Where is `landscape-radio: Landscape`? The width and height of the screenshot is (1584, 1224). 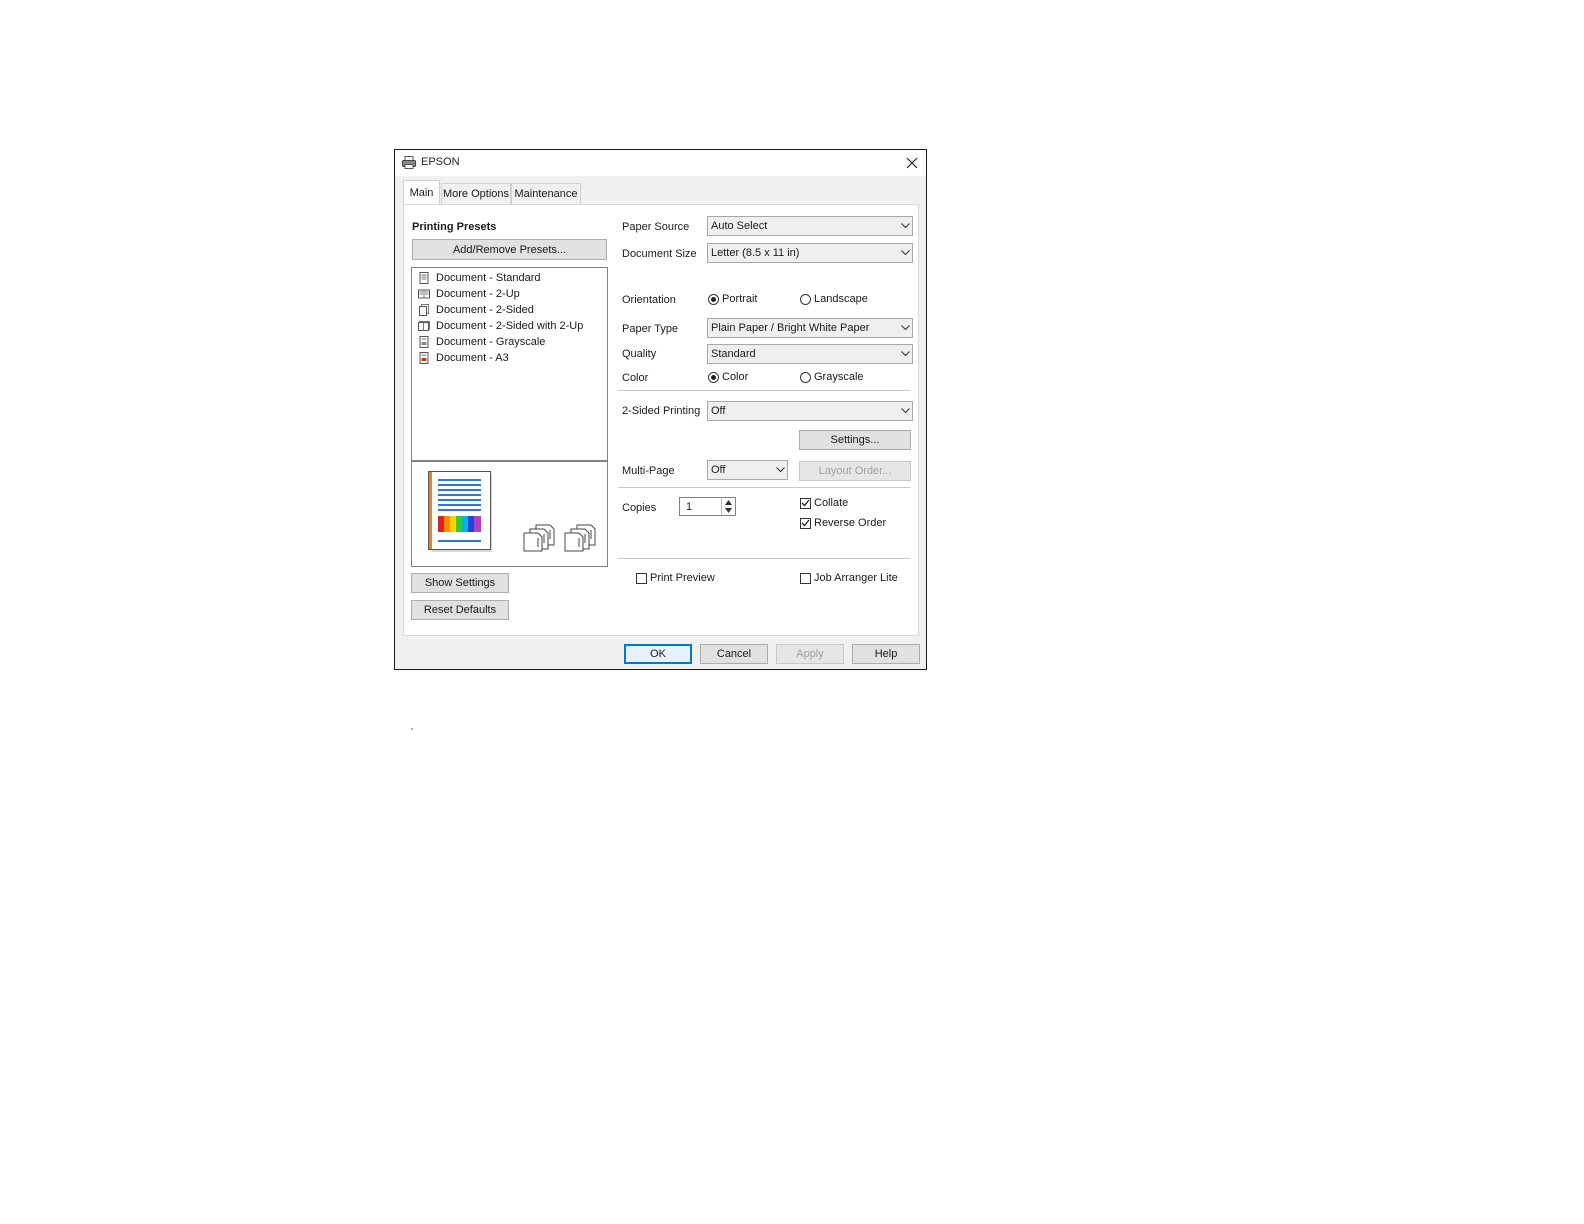 landscape-radio: Landscape is located at coordinates (834, 299).